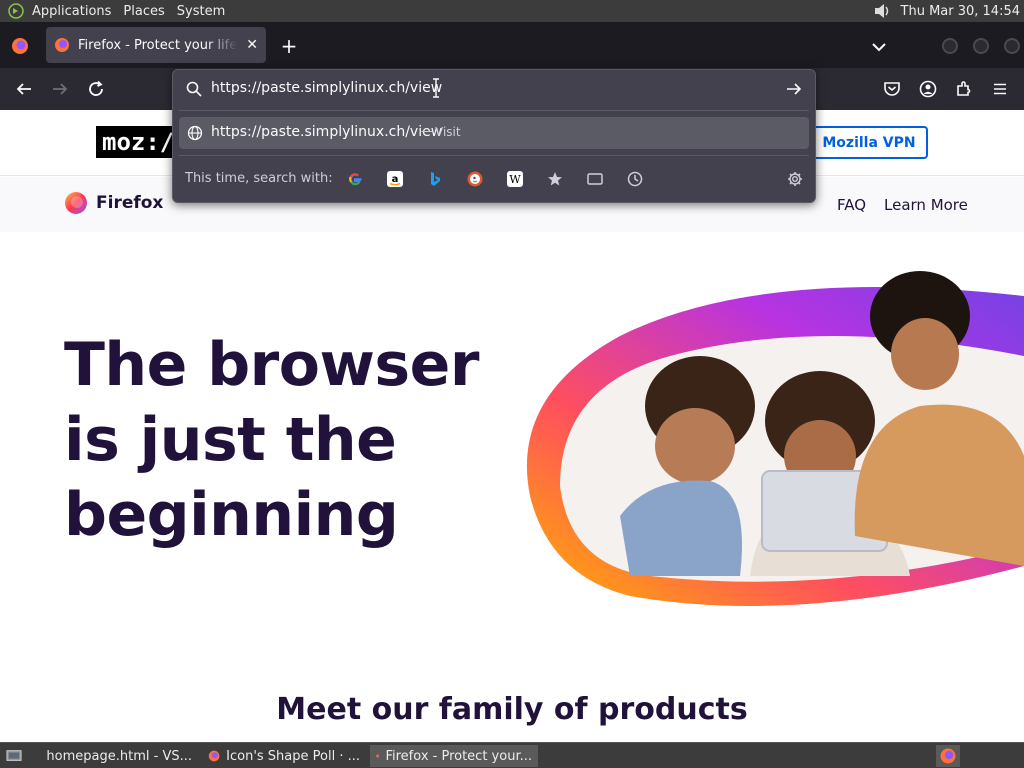 The height and width of the screenshot is (768, 1024). What do you see at coordinates (201, 11) in the screenshot?
I see `menu-system: System` at bounding box center [201, 11].